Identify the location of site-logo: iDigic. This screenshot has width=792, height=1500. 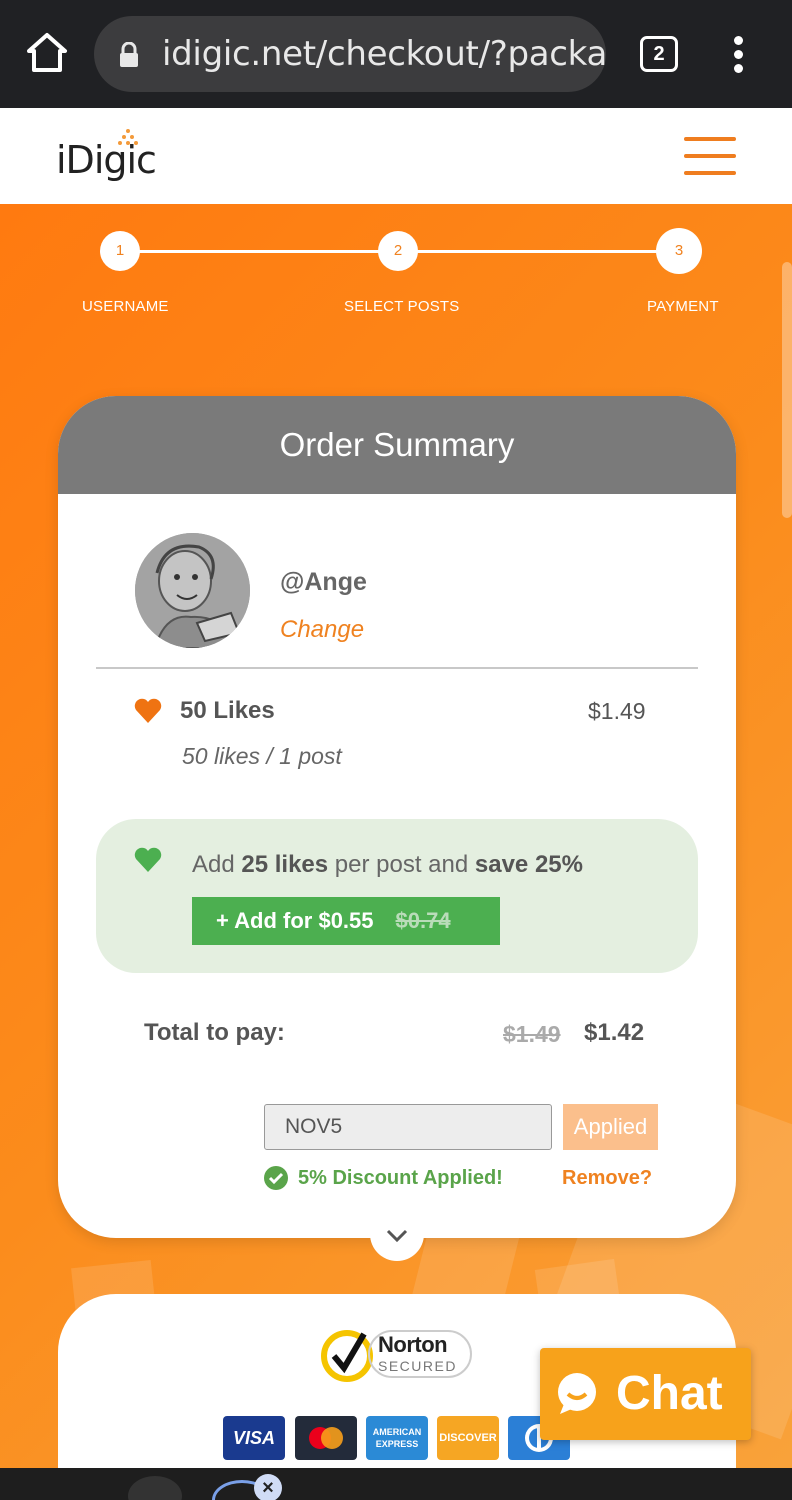
(106, 160).